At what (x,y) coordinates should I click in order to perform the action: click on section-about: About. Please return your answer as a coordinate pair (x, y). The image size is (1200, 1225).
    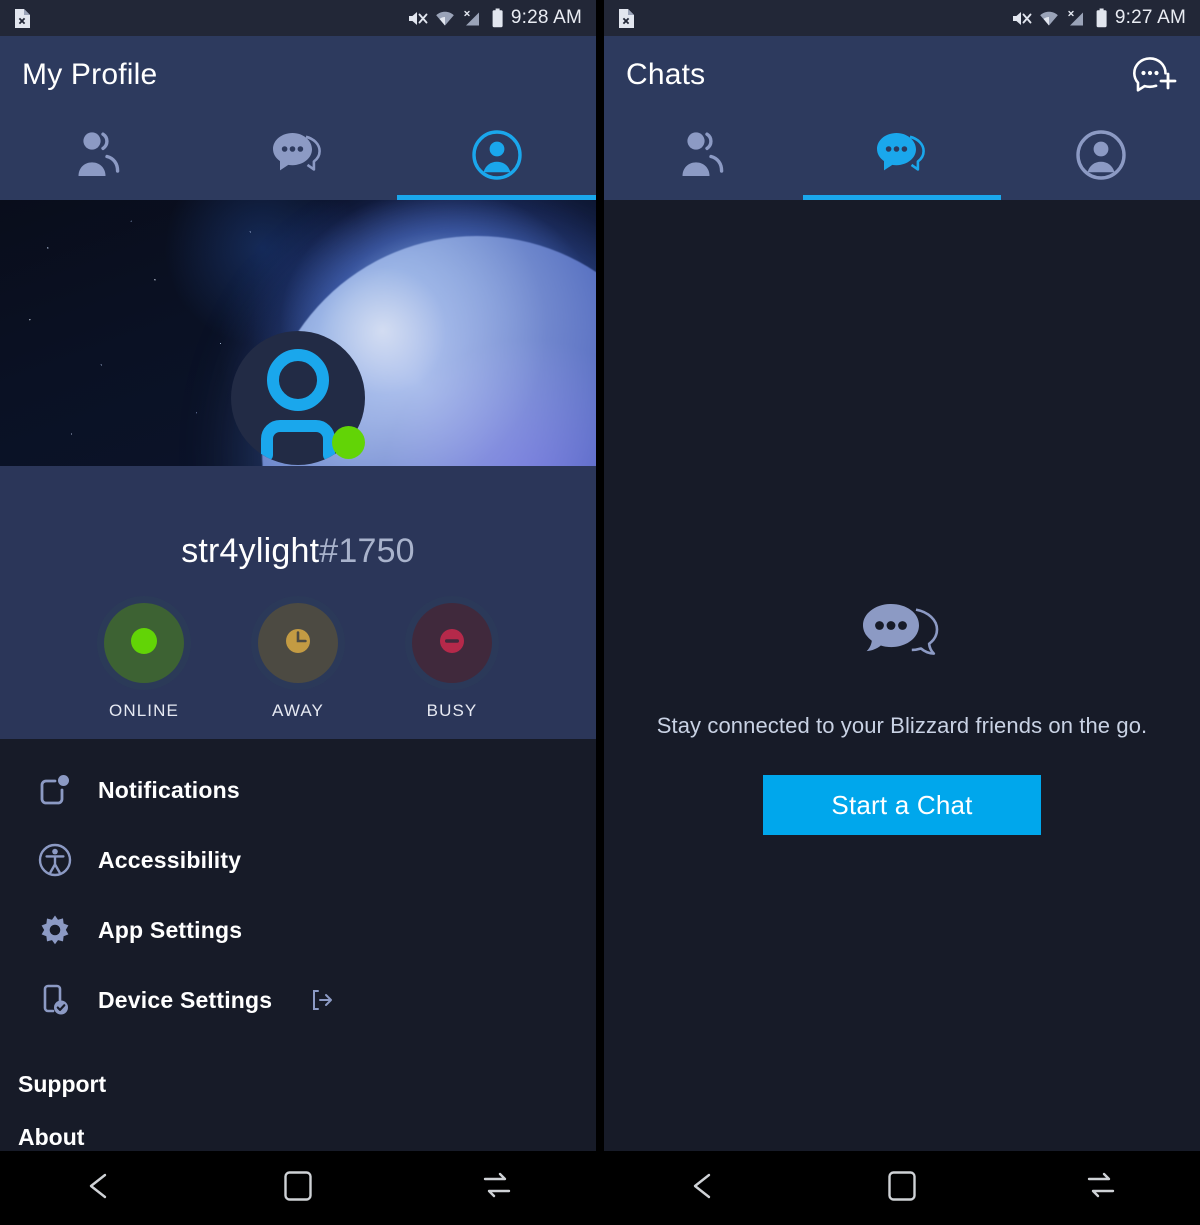
    Looking at the image, I should click on (298, 1124).